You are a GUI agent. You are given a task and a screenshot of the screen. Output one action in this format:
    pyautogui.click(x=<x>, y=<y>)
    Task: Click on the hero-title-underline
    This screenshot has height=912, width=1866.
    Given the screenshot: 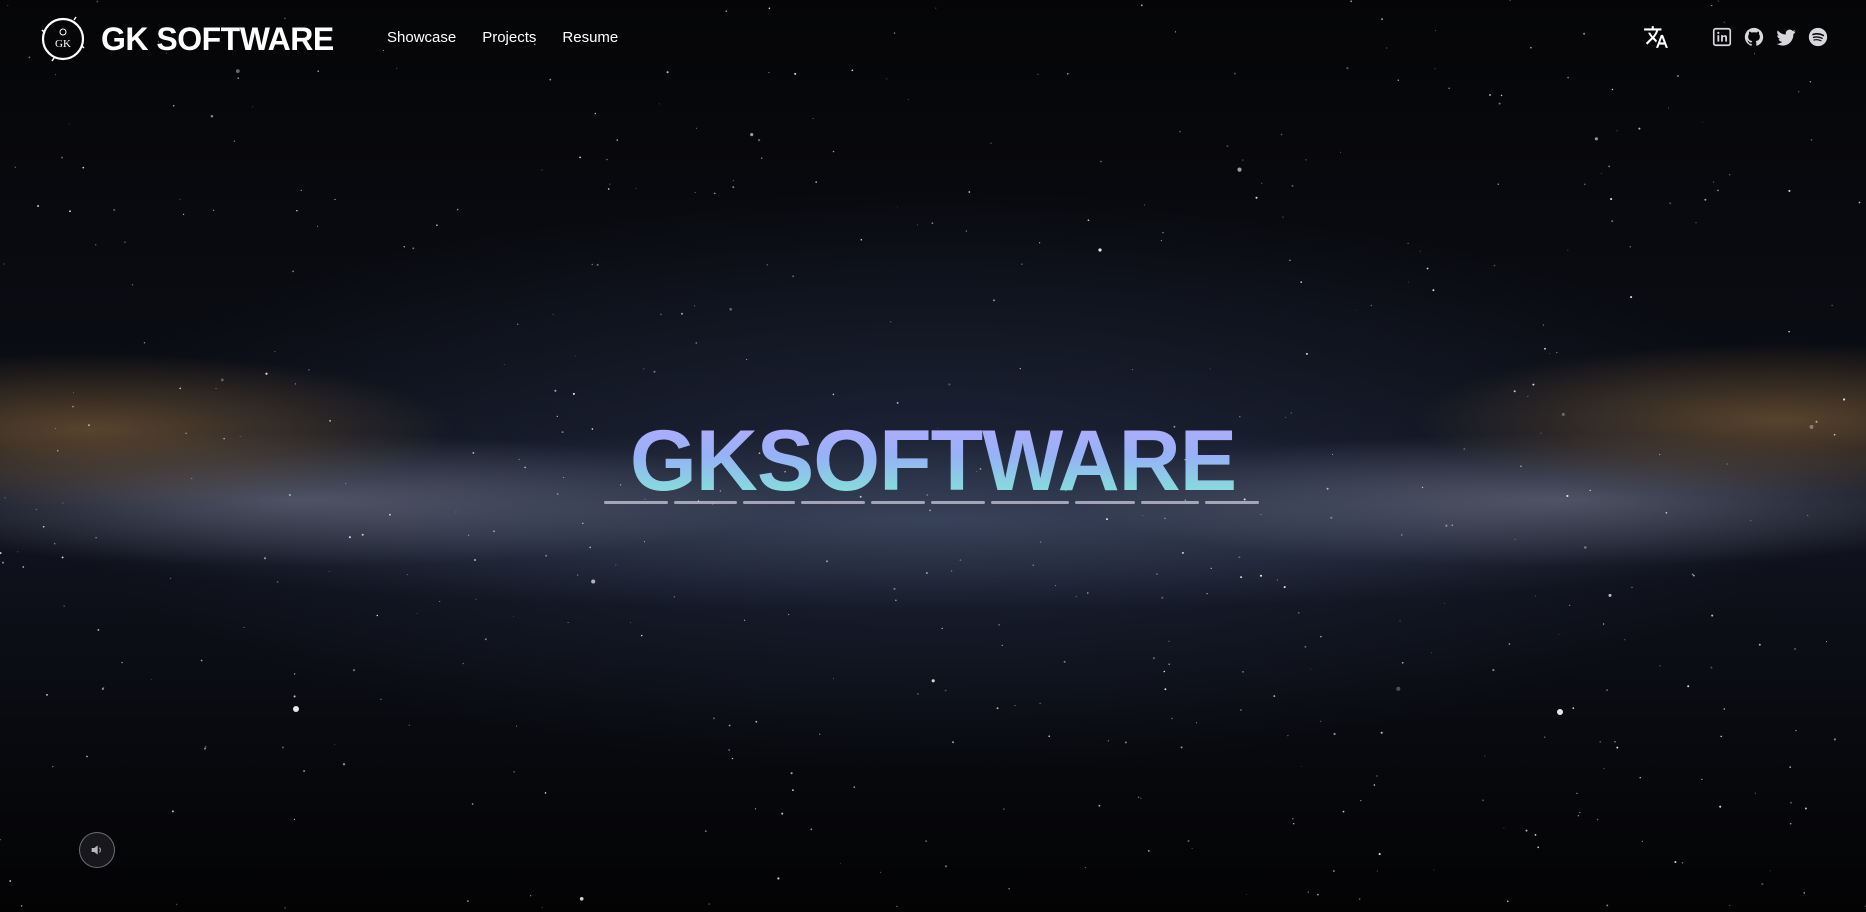 What is the action you would take?
    pyautogui.click(x=934, y=502)
    